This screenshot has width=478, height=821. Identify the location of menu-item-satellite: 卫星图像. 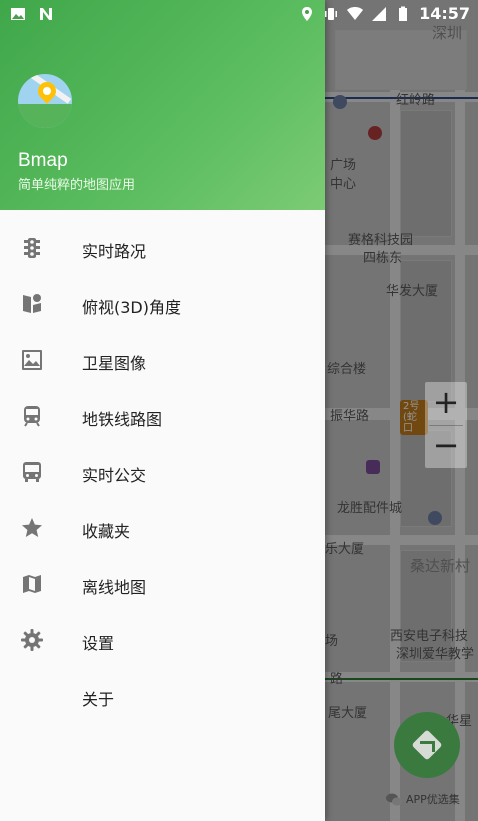
(162, 360).